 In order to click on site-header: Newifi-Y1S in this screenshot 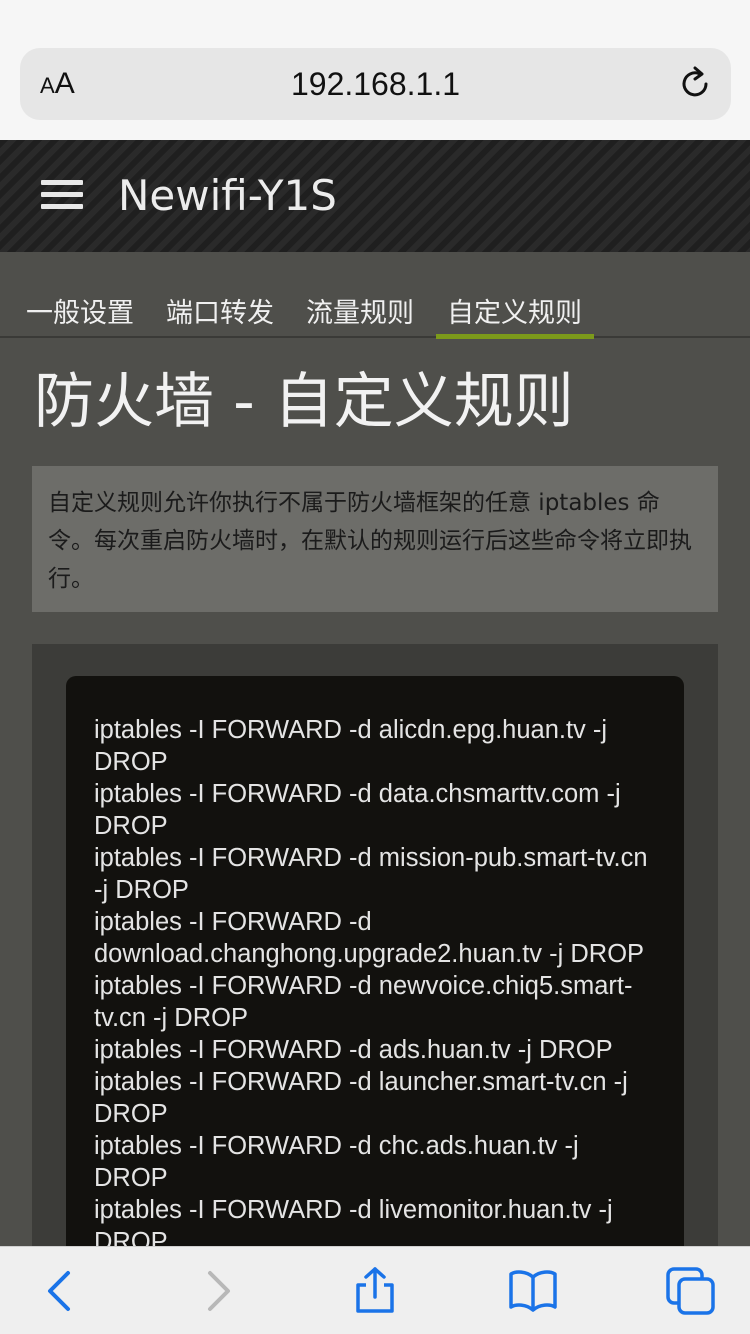, I will do `click(375, 196)`.